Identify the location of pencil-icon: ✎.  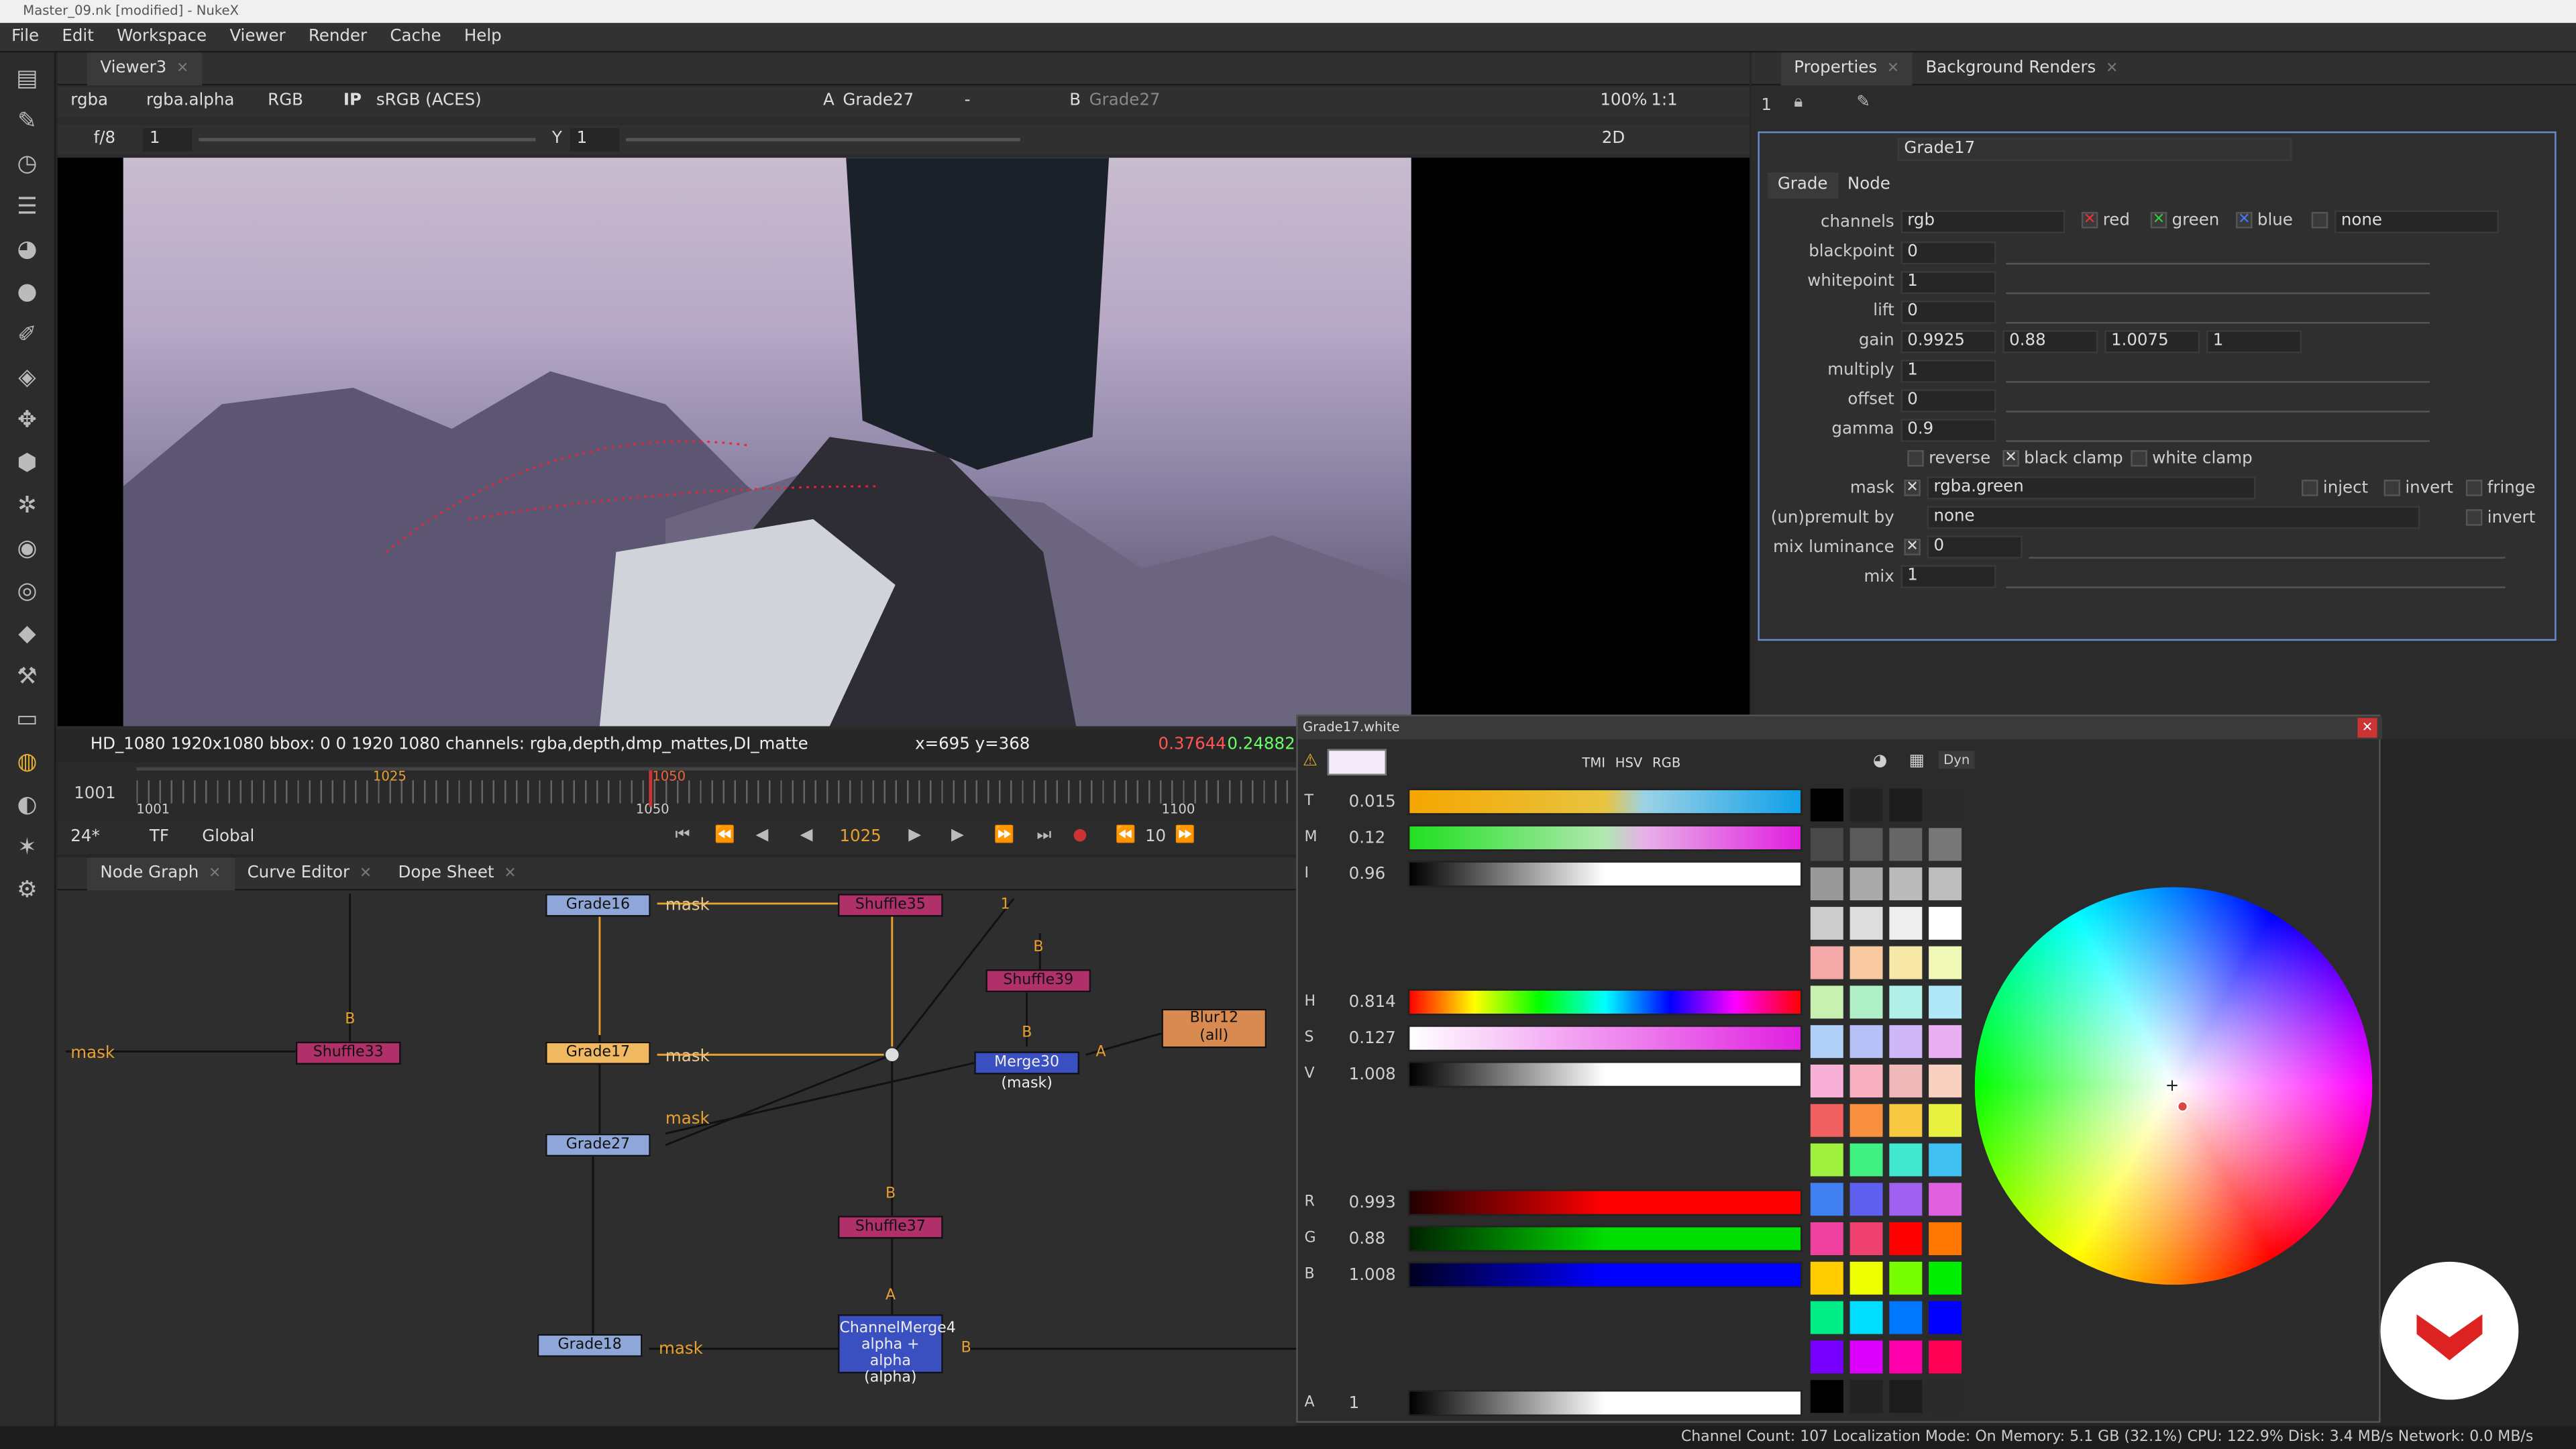
(1863, 103).